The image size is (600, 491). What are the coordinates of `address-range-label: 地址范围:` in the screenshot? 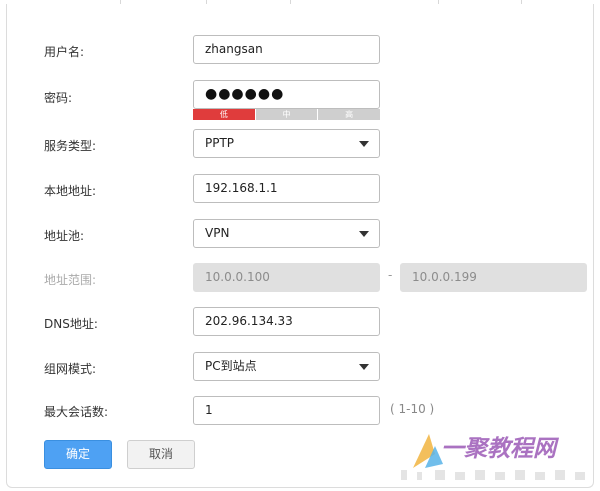 It's located at (70, 280).